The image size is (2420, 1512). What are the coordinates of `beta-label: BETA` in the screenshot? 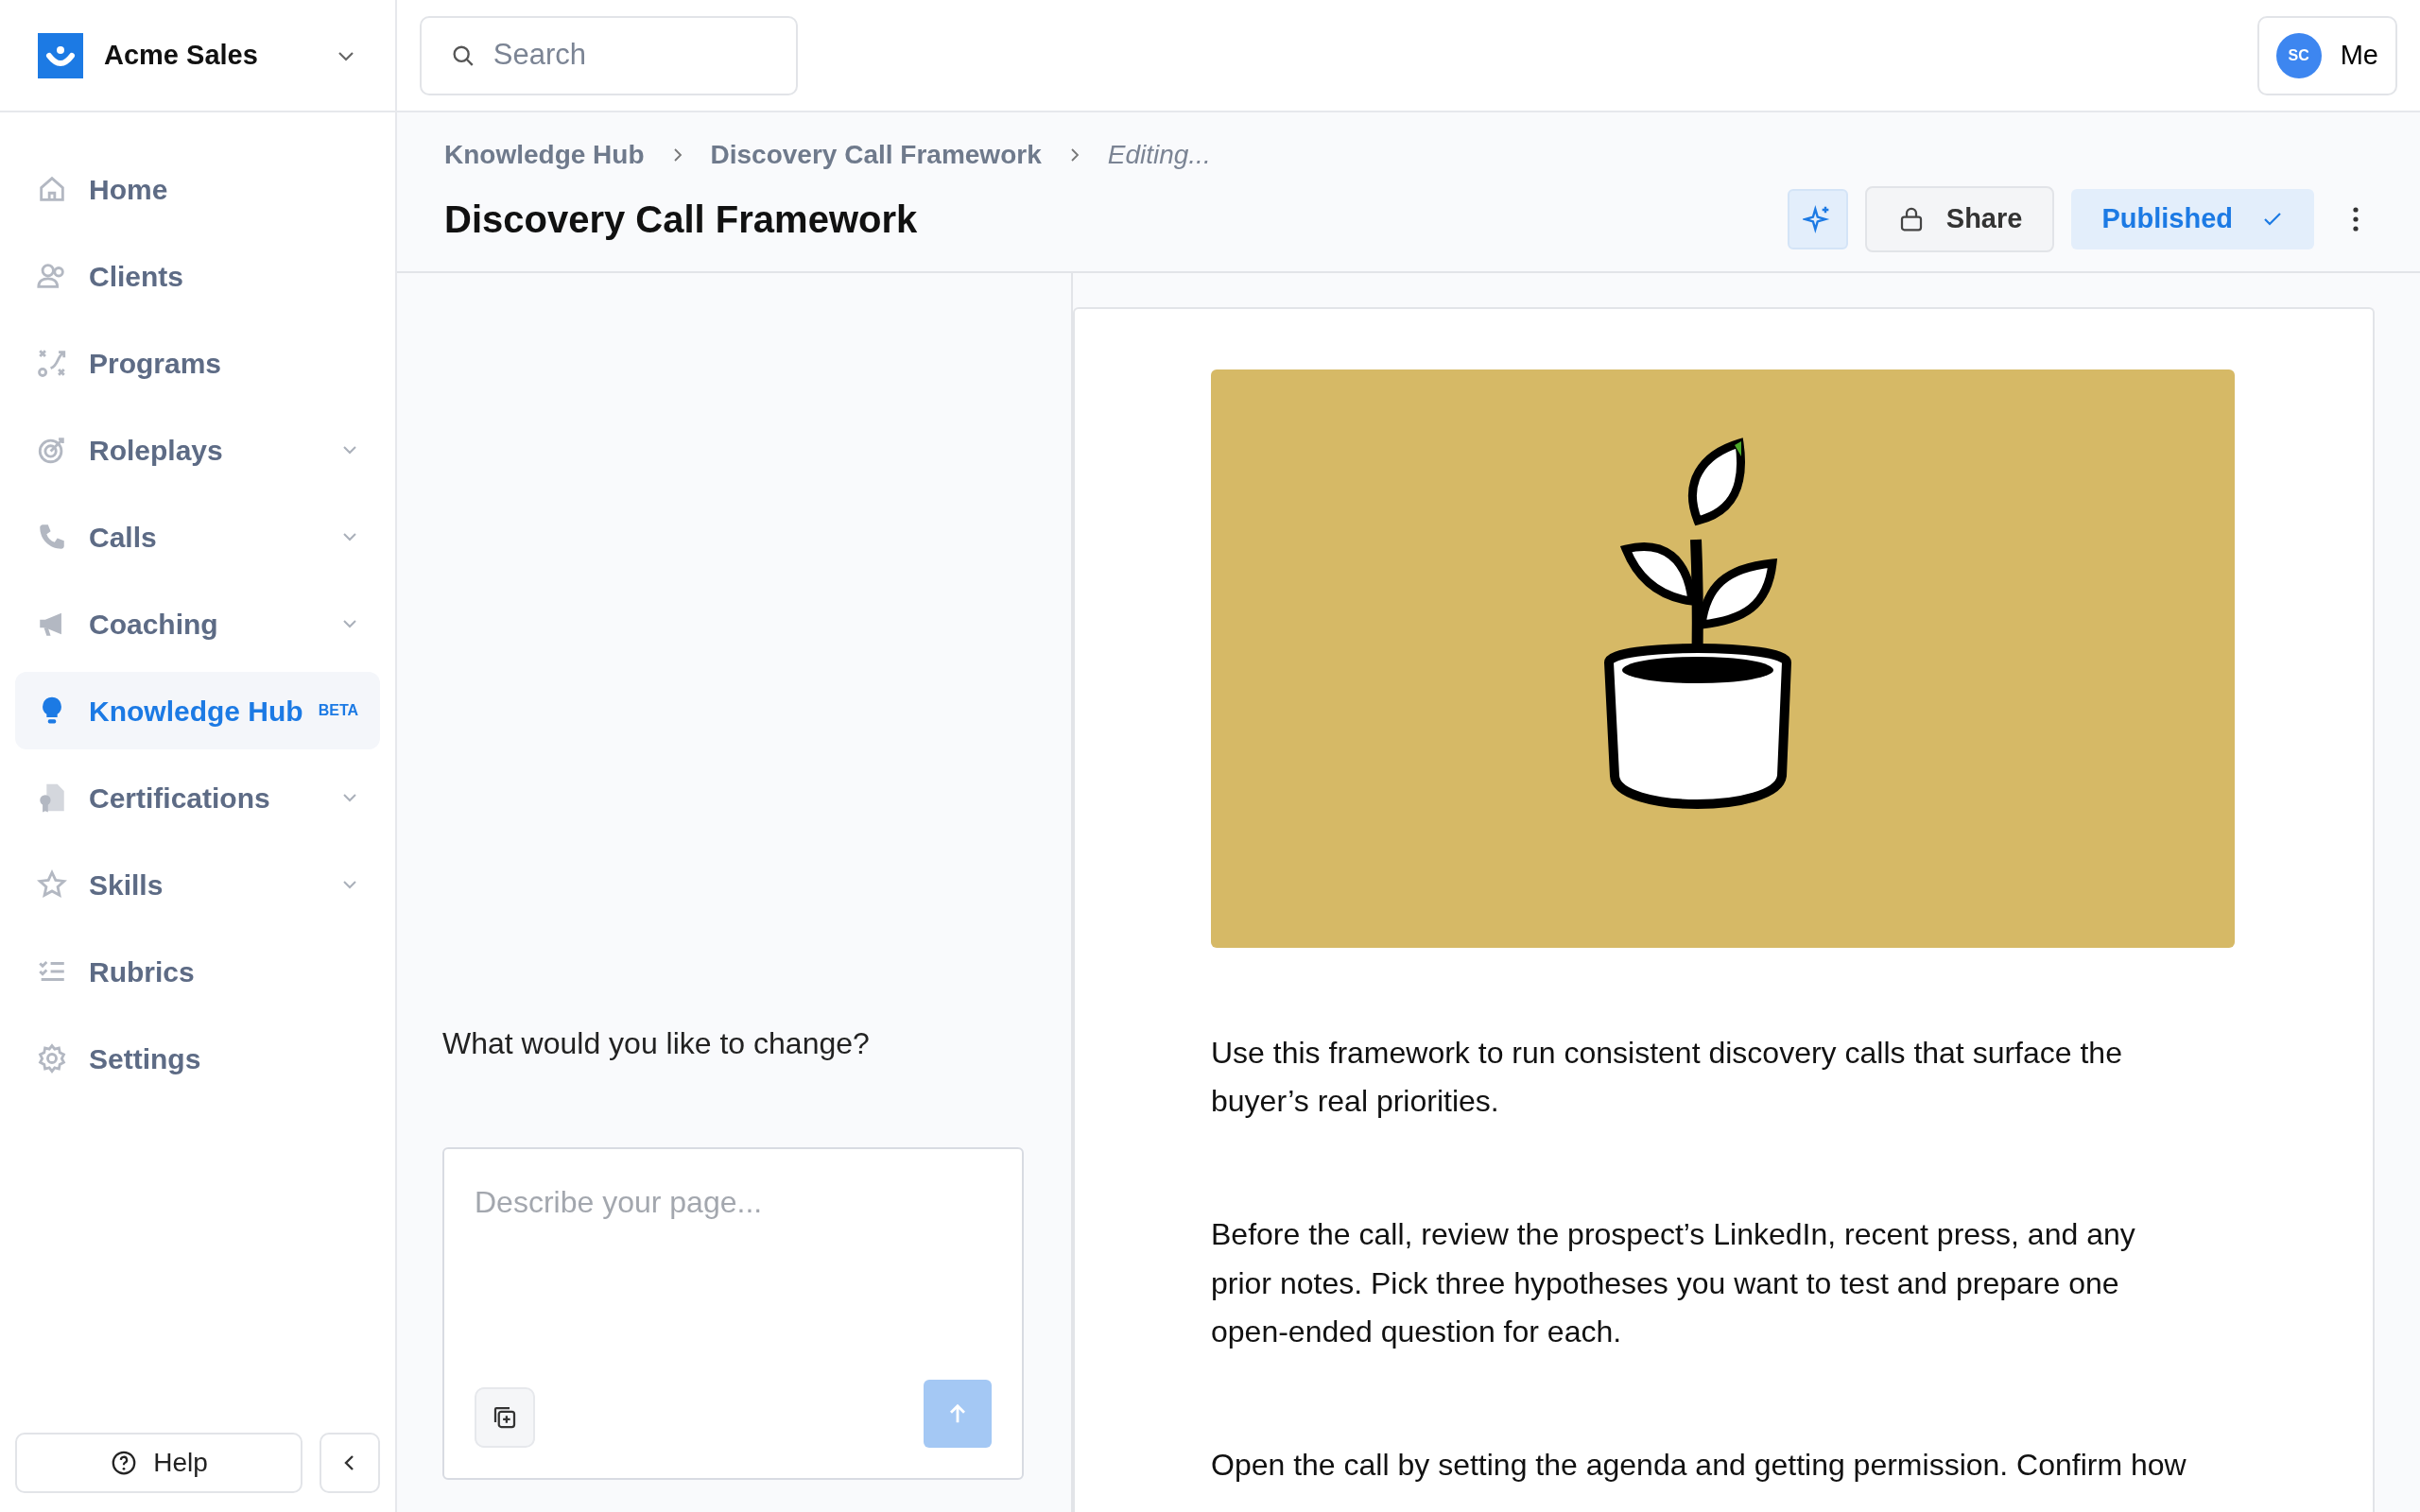 It's located at (338, 710).